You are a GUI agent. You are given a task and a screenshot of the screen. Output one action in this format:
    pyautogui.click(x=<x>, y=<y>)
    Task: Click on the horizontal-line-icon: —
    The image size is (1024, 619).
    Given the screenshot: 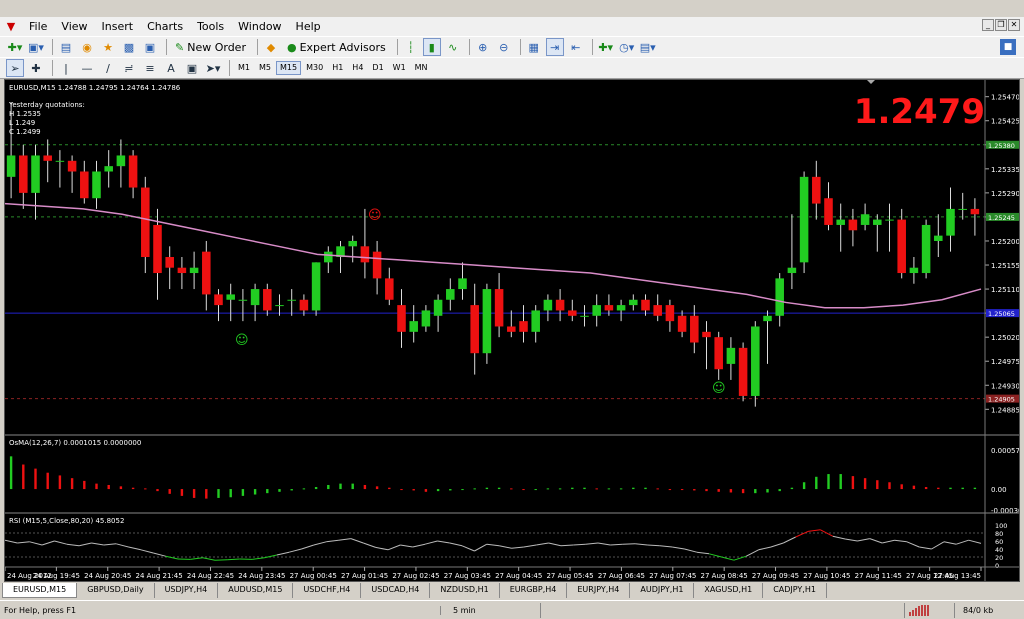 What is the action you would take?
    pyautogui.click(x=87, y=68)
    